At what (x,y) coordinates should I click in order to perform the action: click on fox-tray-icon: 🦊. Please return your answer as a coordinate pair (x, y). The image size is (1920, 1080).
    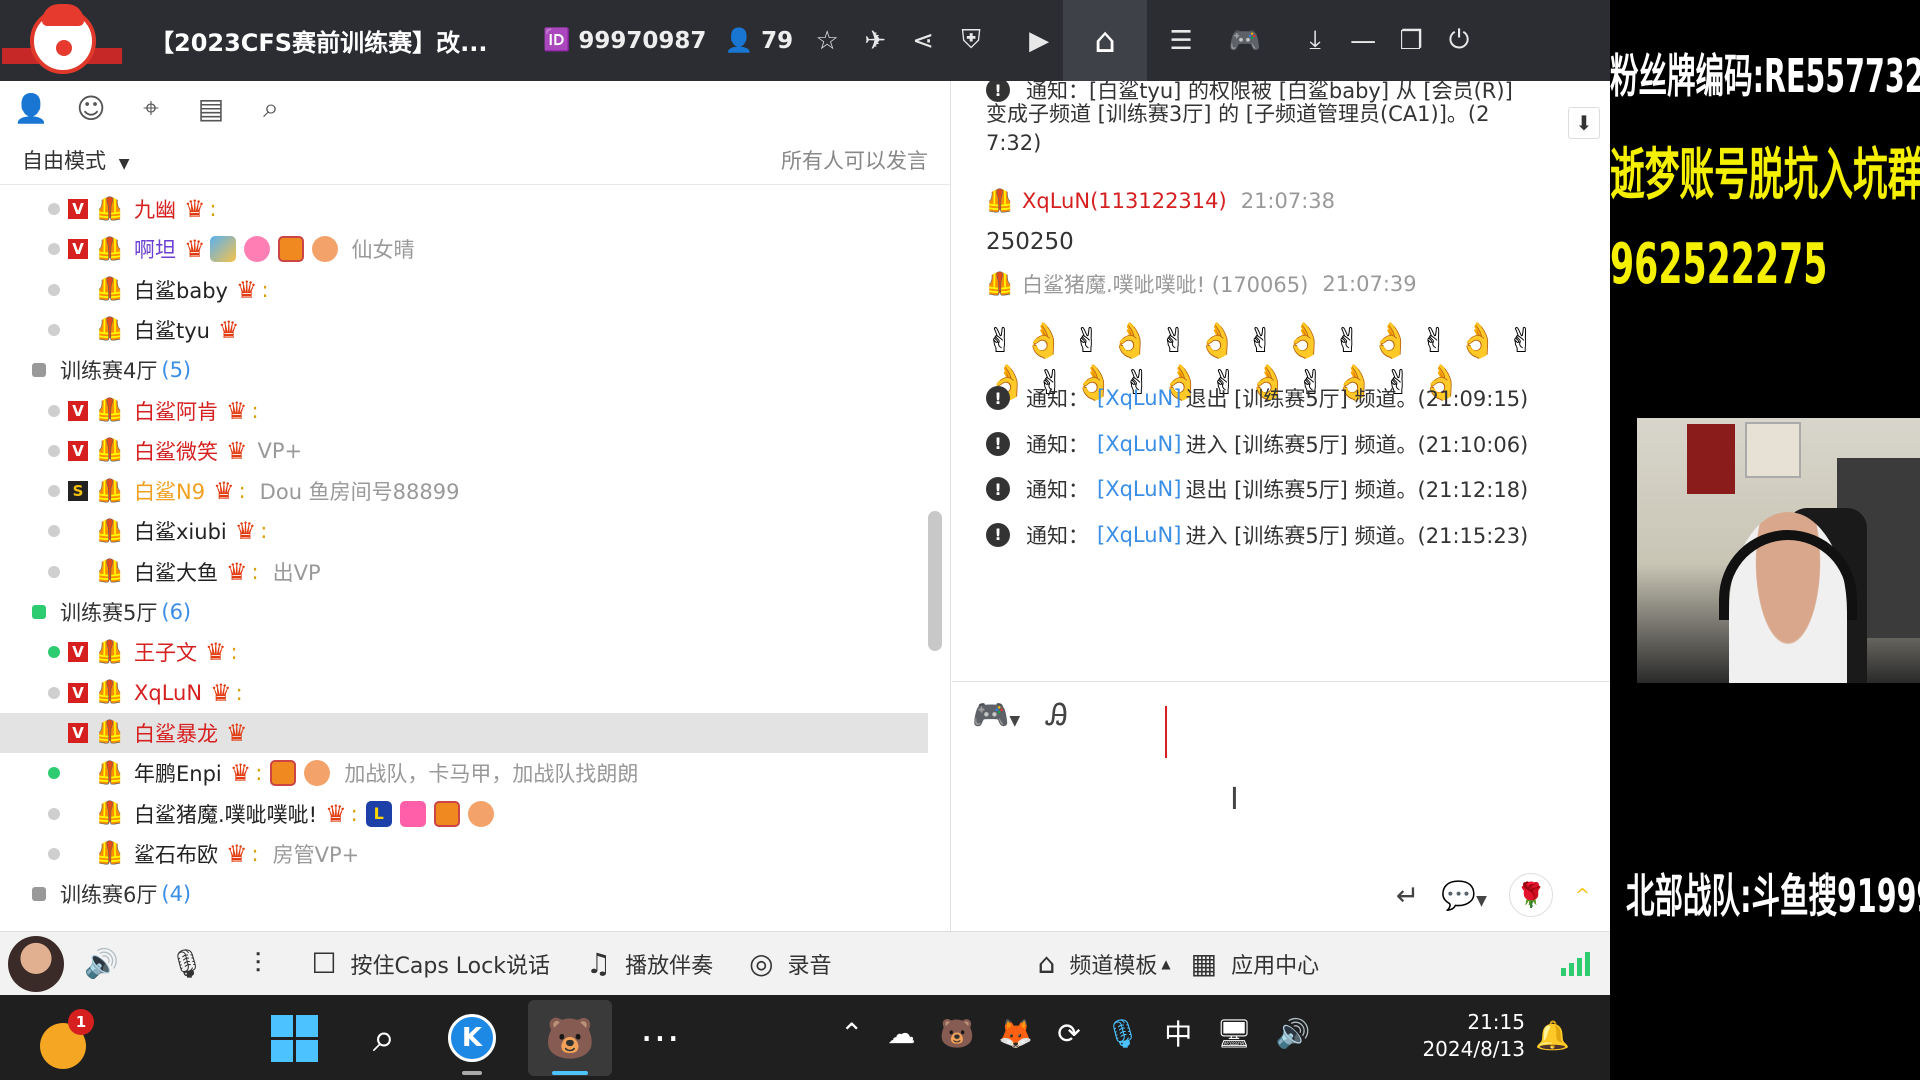
    Looking at the image, I should click on (1015, 1033).